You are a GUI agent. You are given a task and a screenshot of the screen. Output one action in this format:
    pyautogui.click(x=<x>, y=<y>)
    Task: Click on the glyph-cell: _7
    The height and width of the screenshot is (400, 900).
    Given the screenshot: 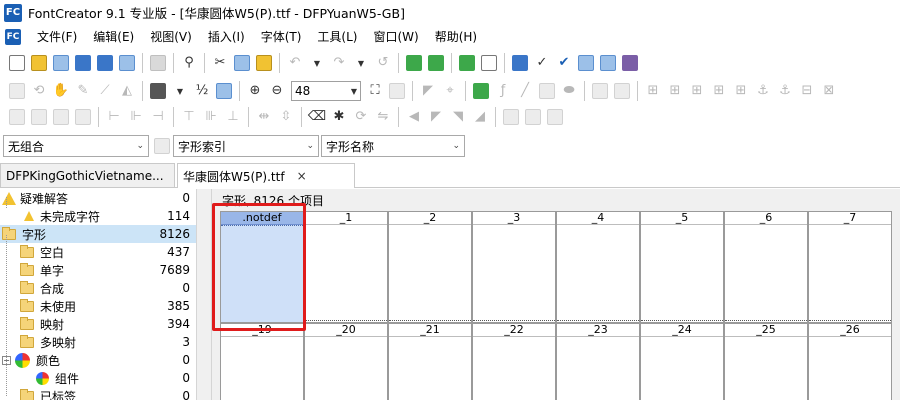 What is the action you would take?
    pyautogui.click(x=850, y=267)
    